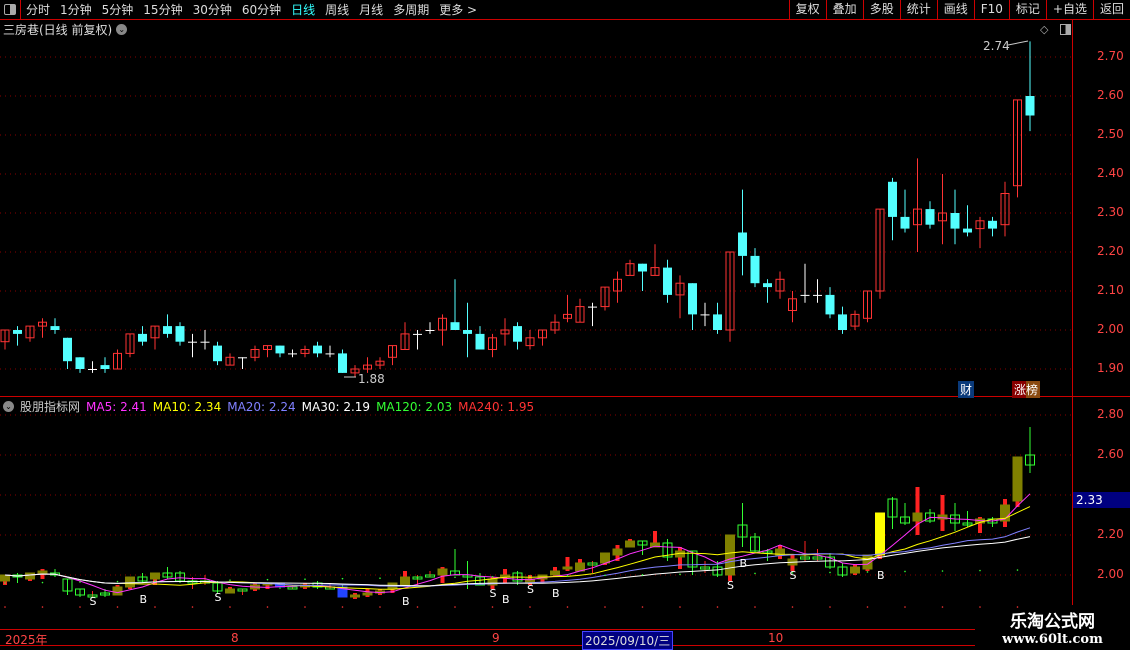  I want to click on indicator-tick: 2.20, so click(1110, 534).